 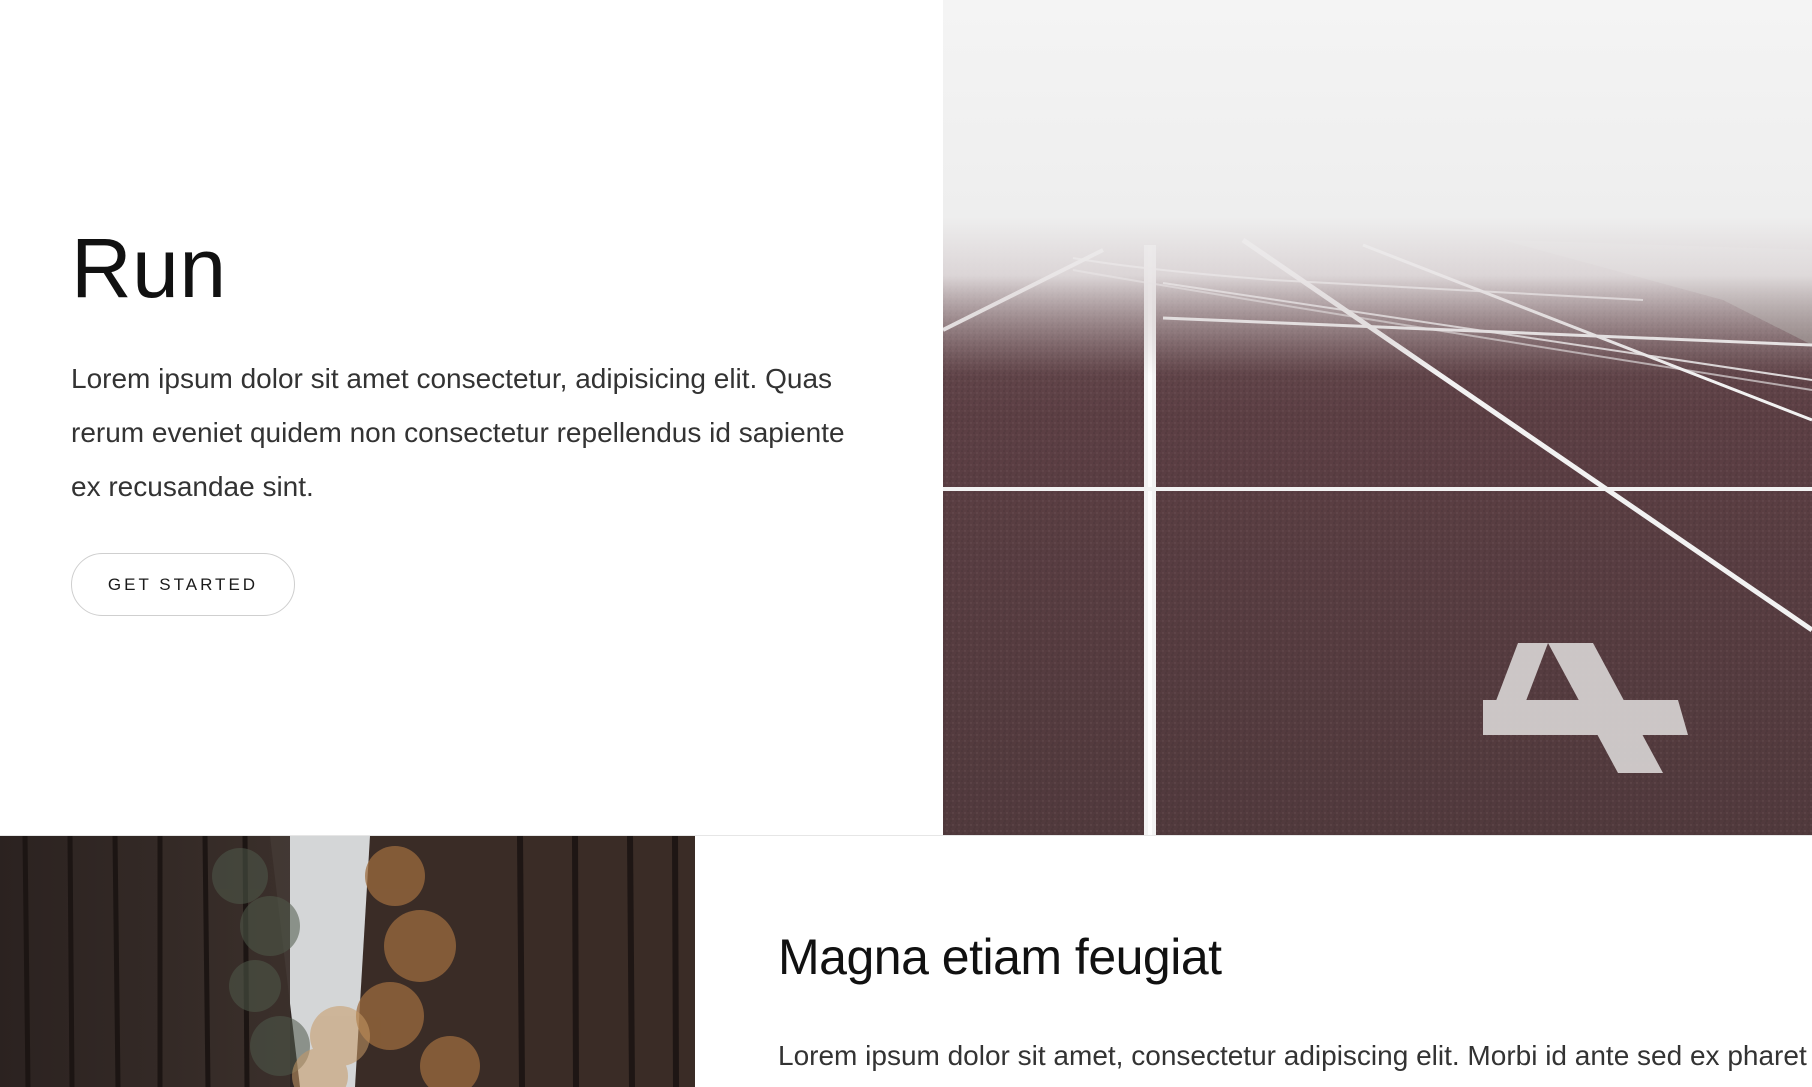 What do you see at coordinates (183, 584) in the screenshot?
I see `get-started-button: GET STARTED` at bounding box center [183, 584].